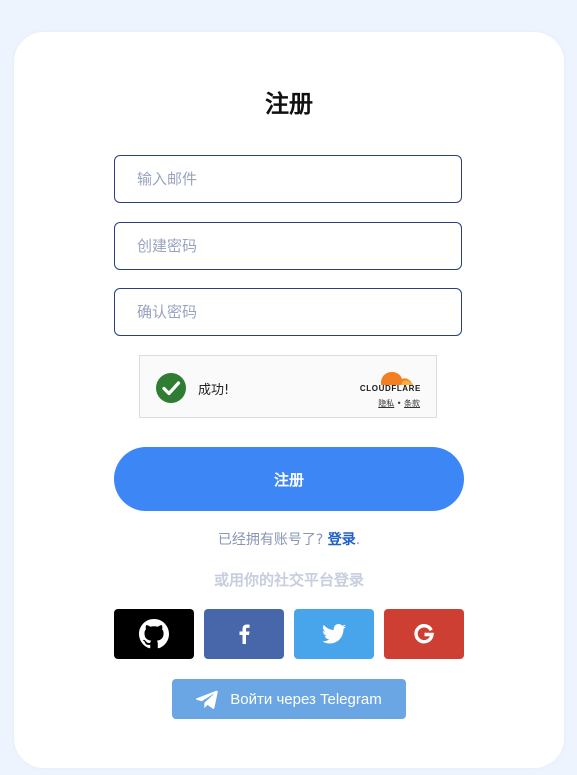 The height and width of the screenshot is (775, 577). Describe the element at coordinates (289, 479) in the screenshot. I see `register-button: 注册` at that location.